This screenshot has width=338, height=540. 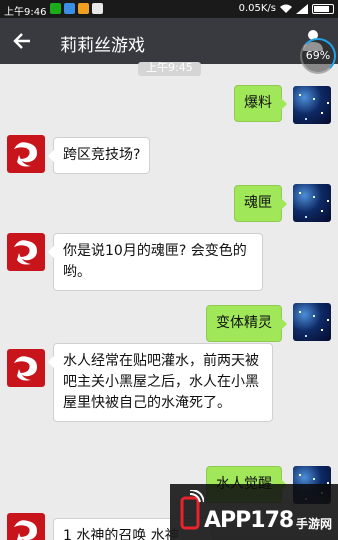 I want to click on wifi-icon, so click(x=286, y=8).